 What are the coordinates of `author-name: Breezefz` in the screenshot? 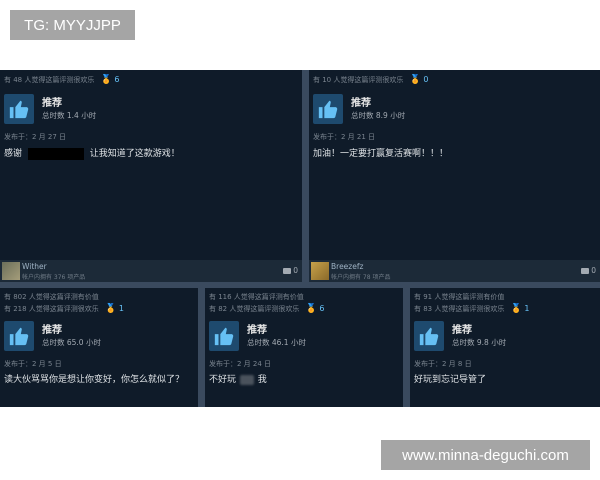 It's located at (347, 266).